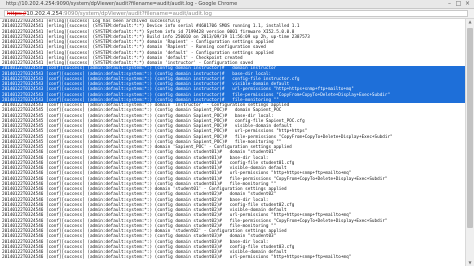 This screenshot has height=266, width=474. I want to click on close-button: ×, so click(467, 4).